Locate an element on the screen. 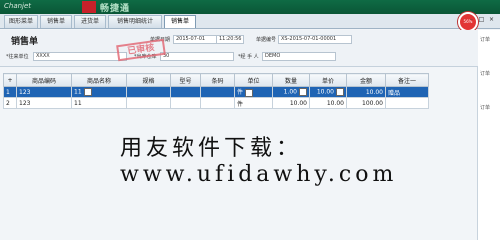 The width and height of the screenshot is (500, 240). column-header: 规格 is located at coordinates (148, 80).